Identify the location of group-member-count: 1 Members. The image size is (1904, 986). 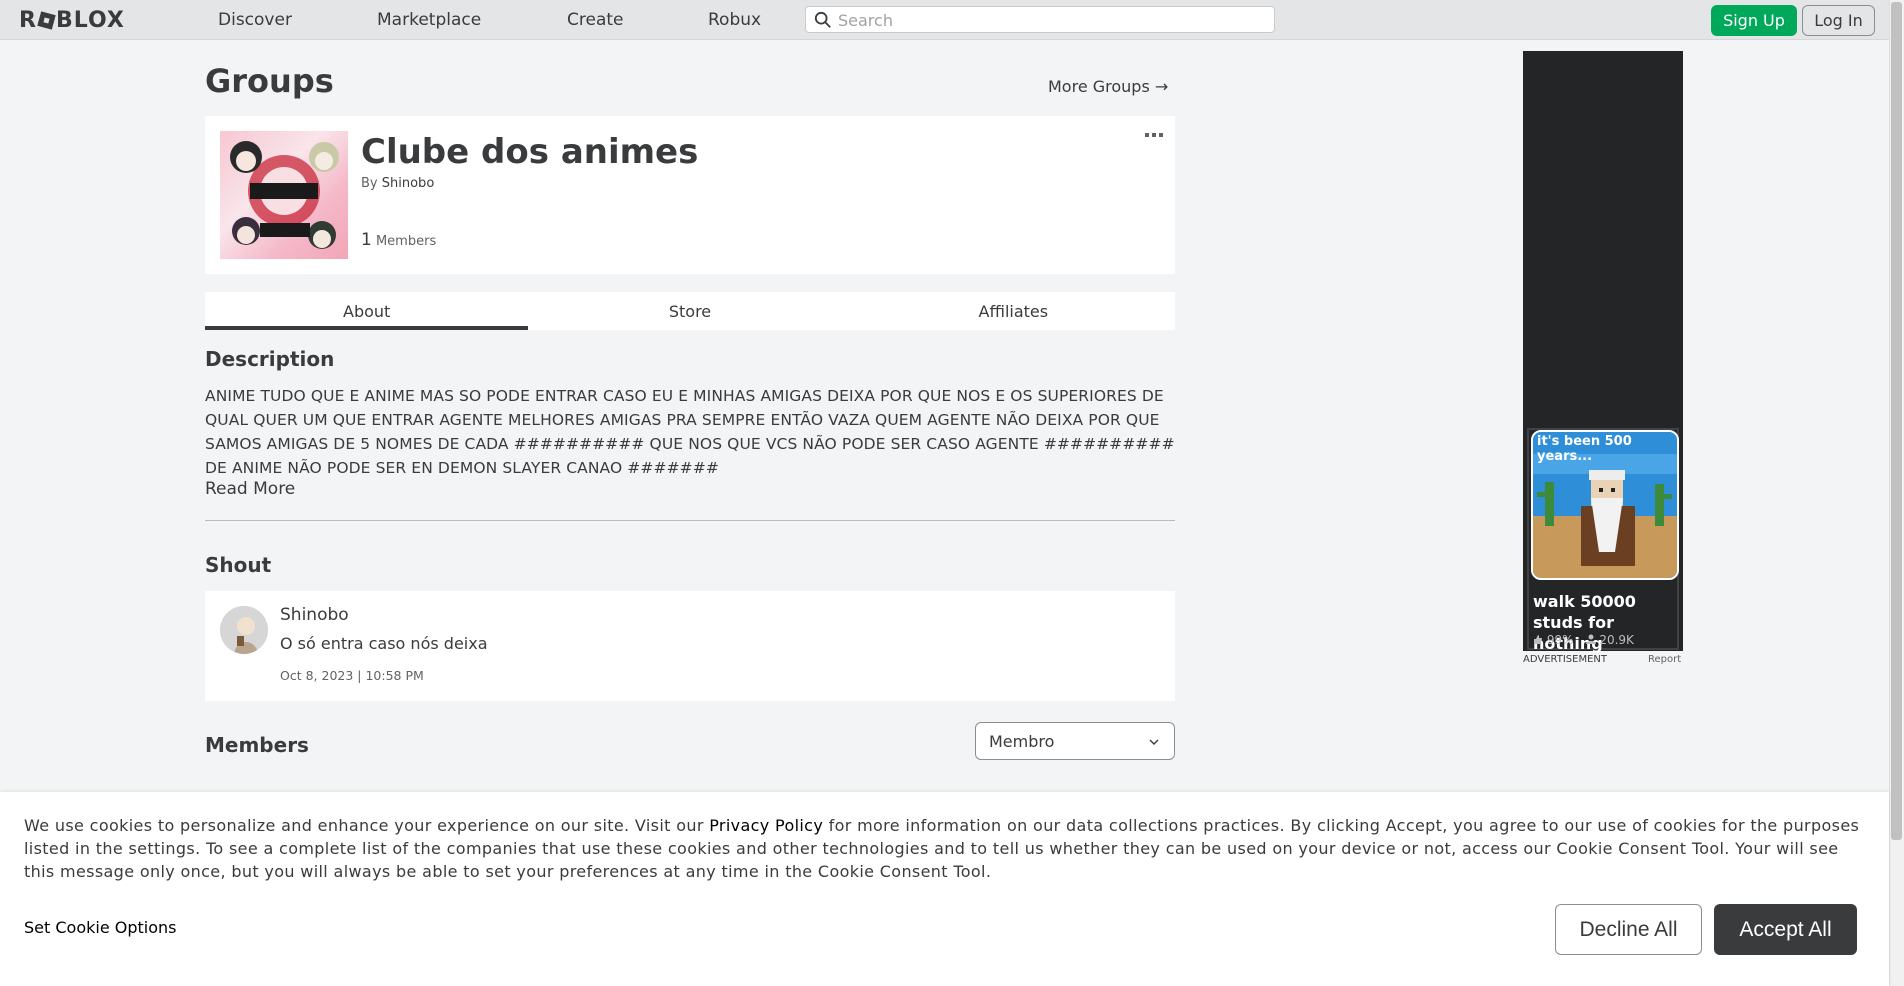
(398, 240).